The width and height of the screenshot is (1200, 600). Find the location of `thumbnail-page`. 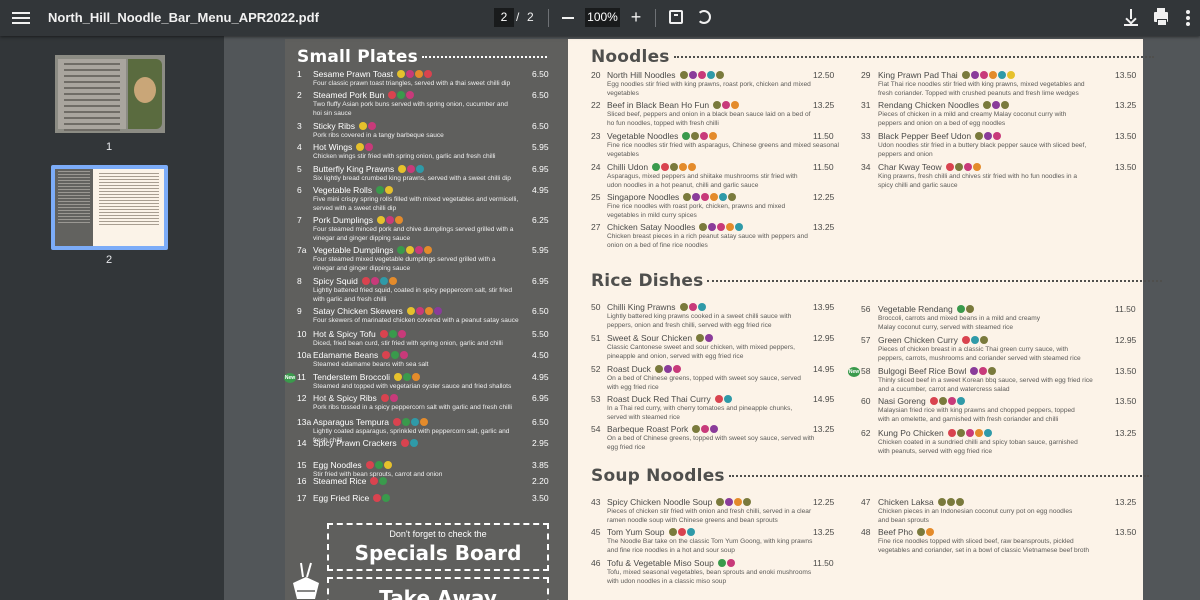

thumbnail-page is located at coordinates (109, 207).